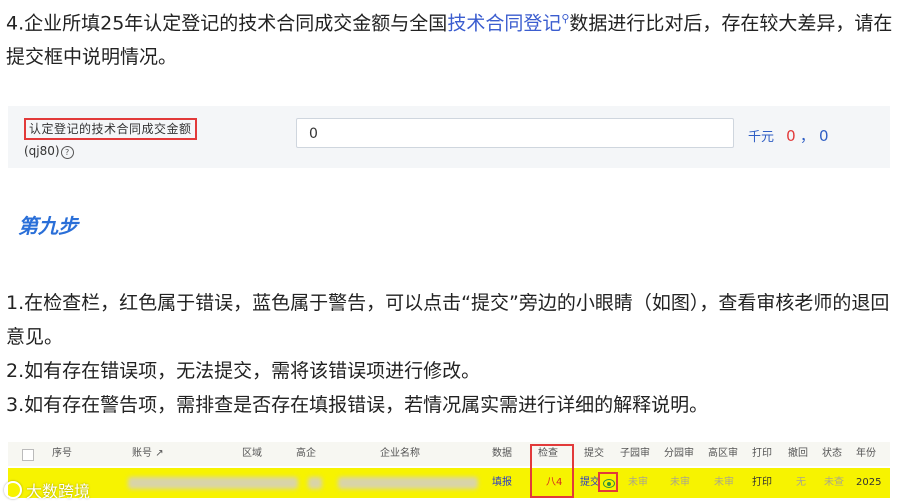 Image resolution: width=900 pixels, height=504 pixels. What do you see at coordinates (62, 453) in the screenshot?
I see `header-seq: 序号` at bounding box center [62, 453].